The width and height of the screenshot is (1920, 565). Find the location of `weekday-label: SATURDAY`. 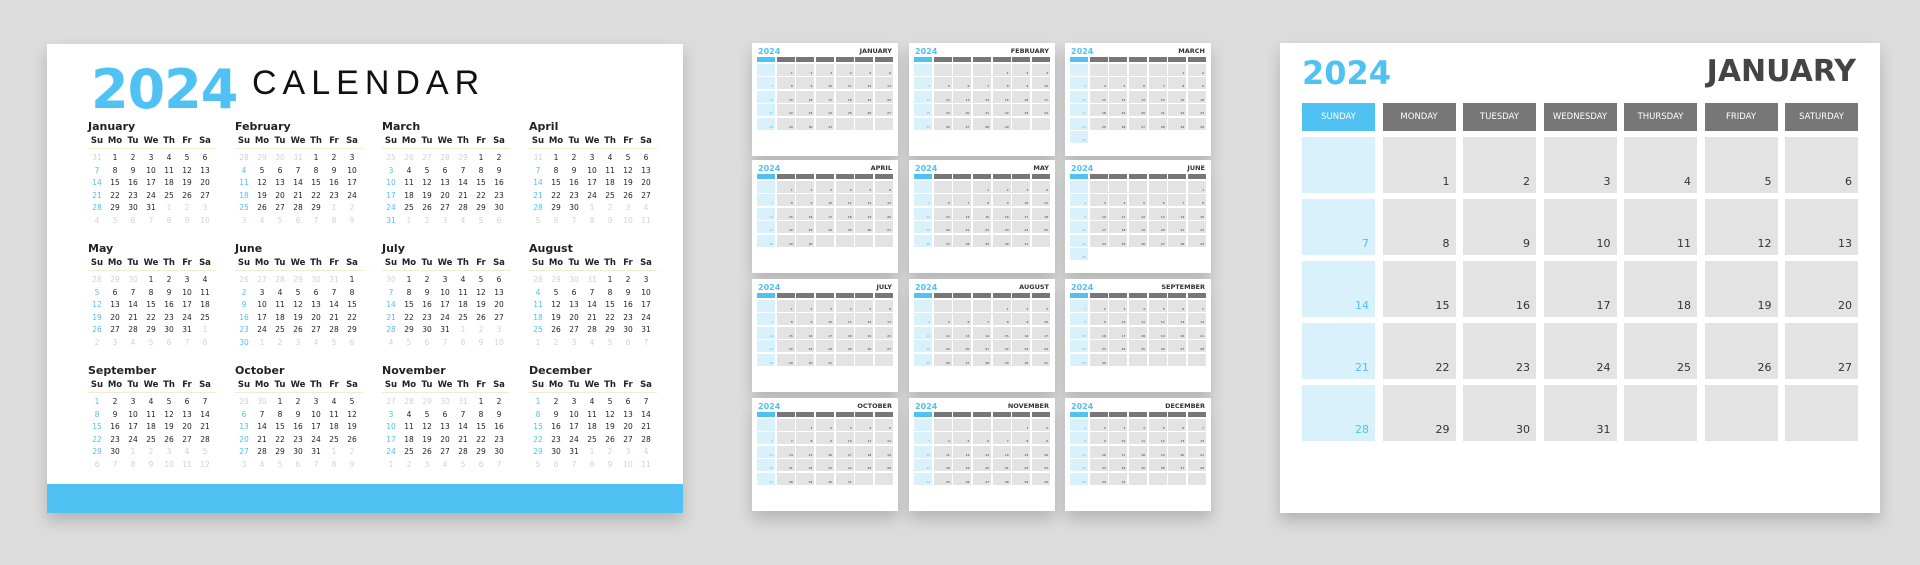

weekday-label: SATURDAY is located at coordinates (1040, 176).